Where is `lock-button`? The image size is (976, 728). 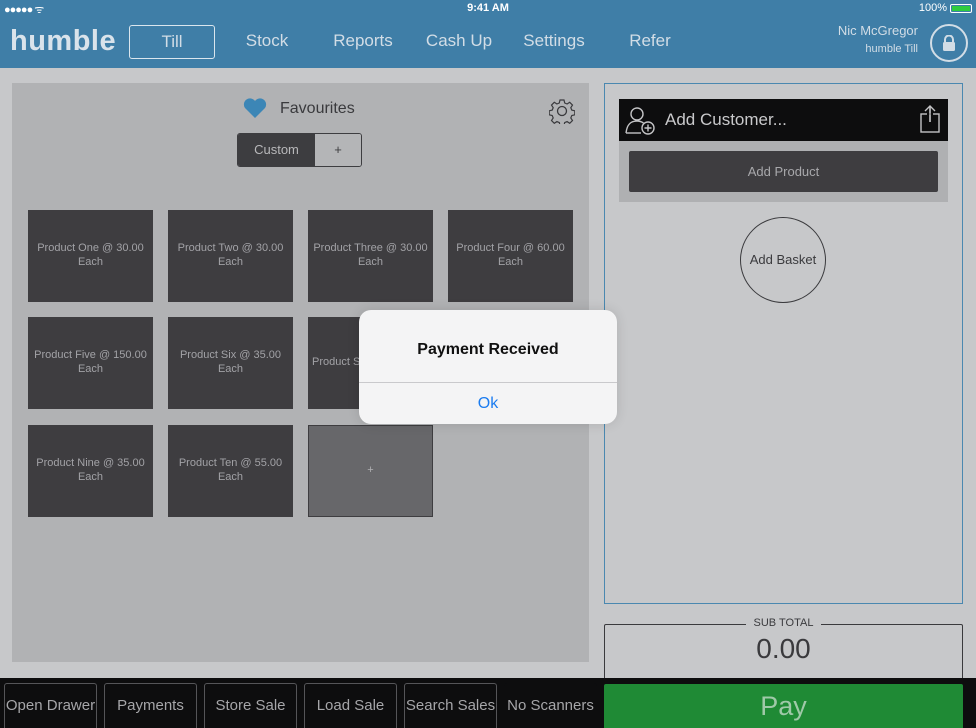 lock-button is located at coordinates (949, 43).